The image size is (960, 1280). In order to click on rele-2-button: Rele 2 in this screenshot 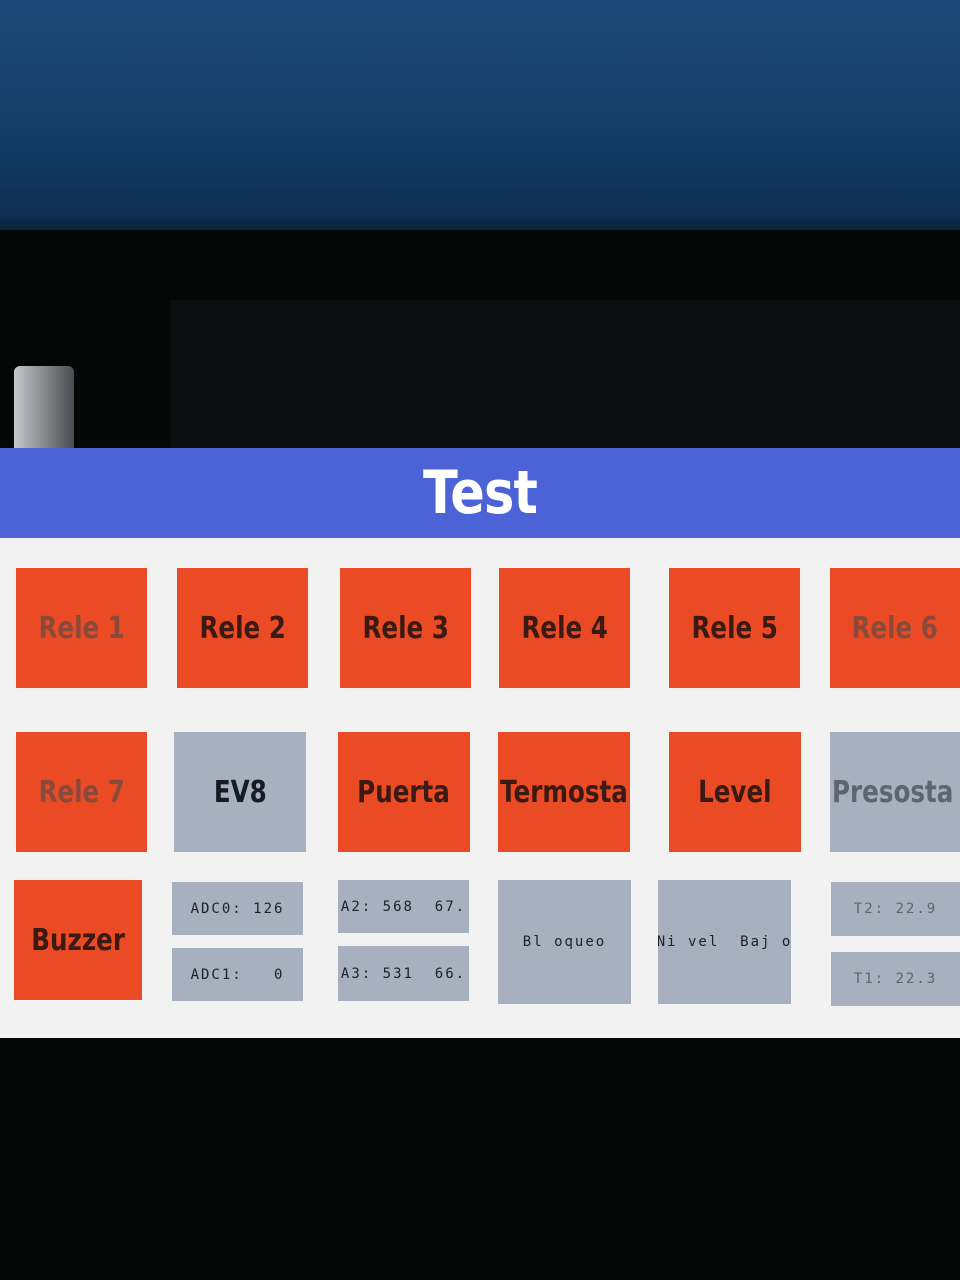, I will do `click(242, 628)`.